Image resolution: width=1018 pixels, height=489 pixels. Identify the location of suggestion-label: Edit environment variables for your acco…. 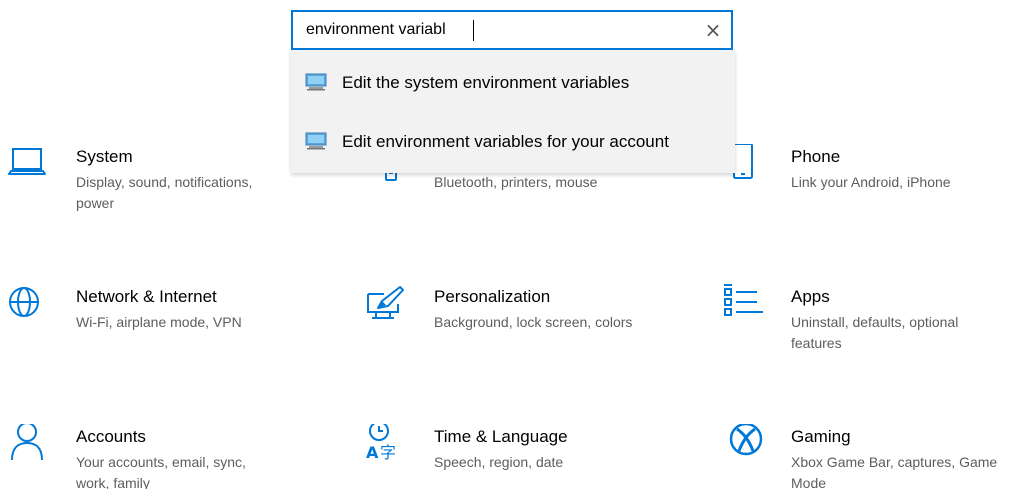
(505, 141).